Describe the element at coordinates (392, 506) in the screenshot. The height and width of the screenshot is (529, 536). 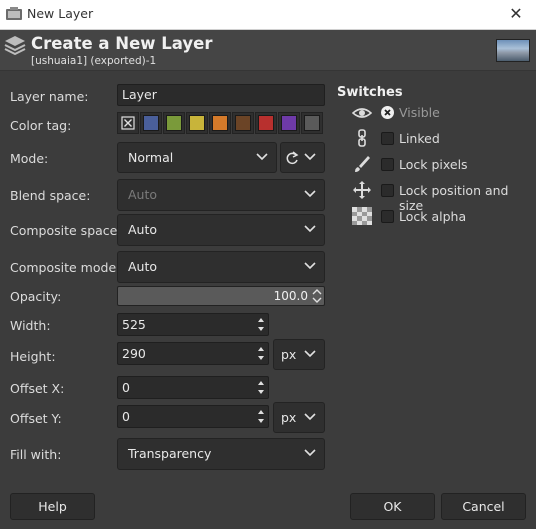
I see `ok-button: OK` at that location.